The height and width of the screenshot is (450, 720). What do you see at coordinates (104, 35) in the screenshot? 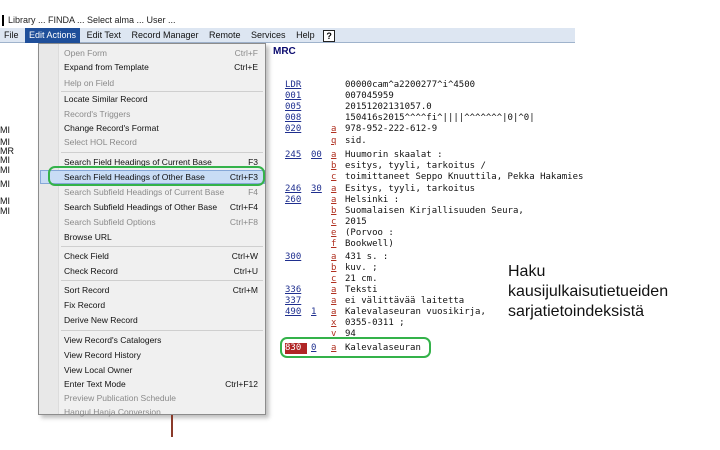
I see `menu-edit-text: Edit Text` at bounding box center [104, 35].